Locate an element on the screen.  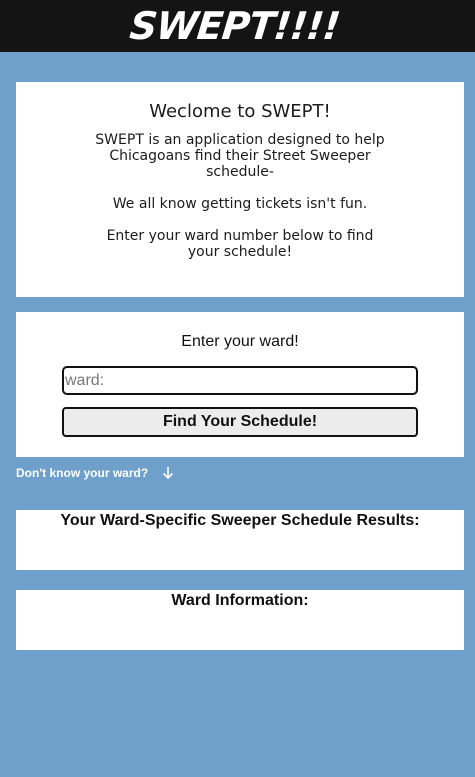
app-logo: SWEPT!!!! is located at coordinates (234, 26).